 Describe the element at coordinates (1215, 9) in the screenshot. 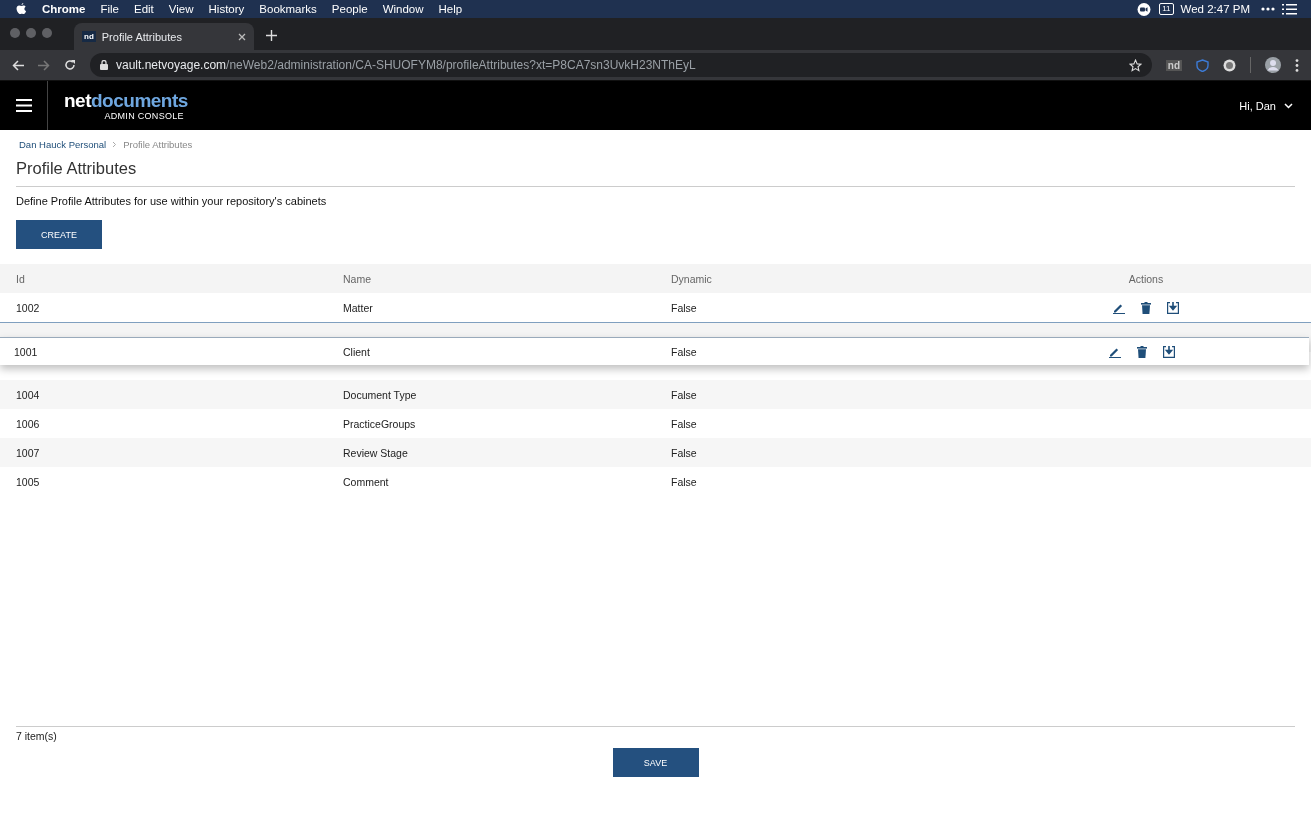

I see `clock: Wed 2:47 PM` at that location.